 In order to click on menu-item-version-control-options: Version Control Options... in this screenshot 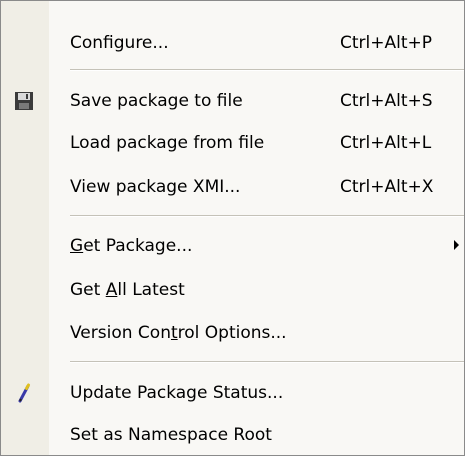, I will do `click(232, 333)`.